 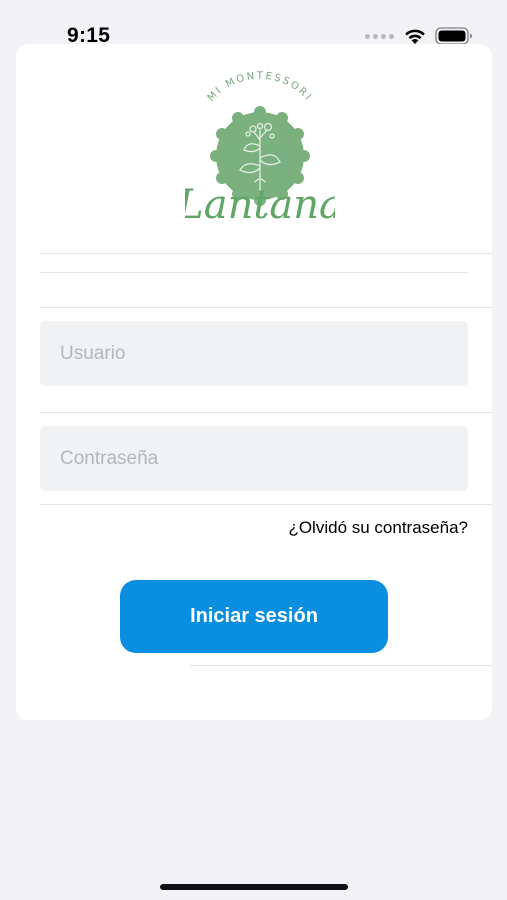 I want to click on wifi-icon, so click(x=415, y=36).